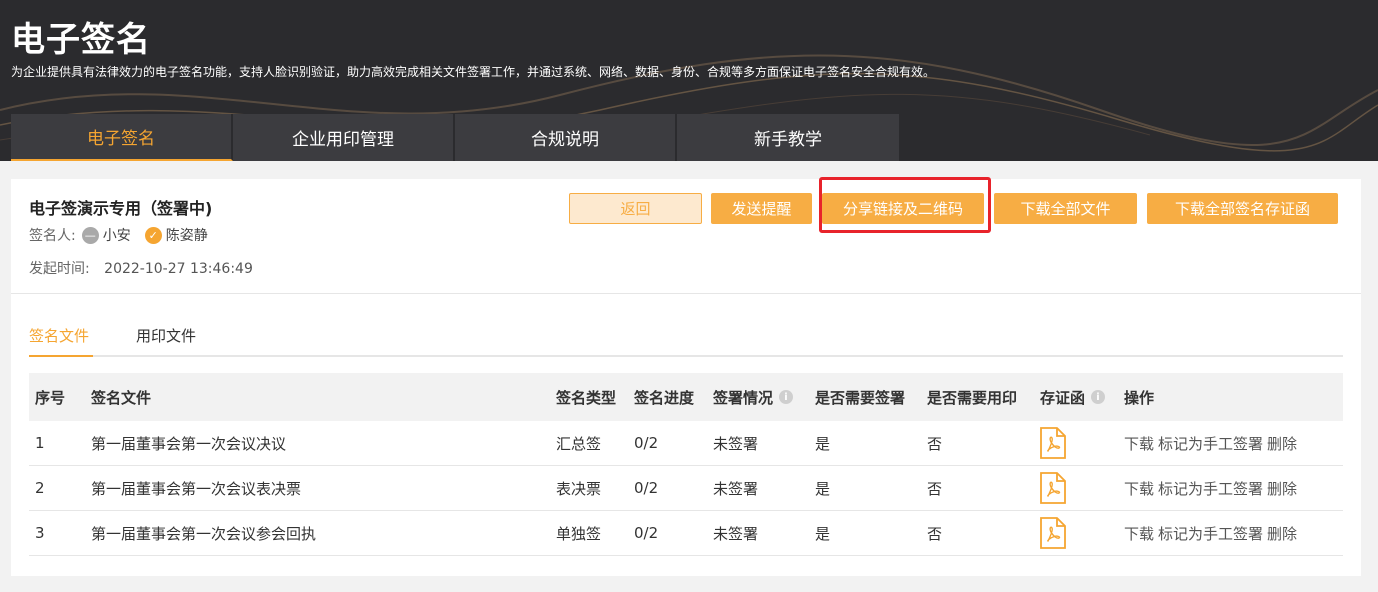  Describe the element at coordinates (178, 269) in the screenshot. I see `start-time-value: 2022-10-27 13:46:49` at that location.